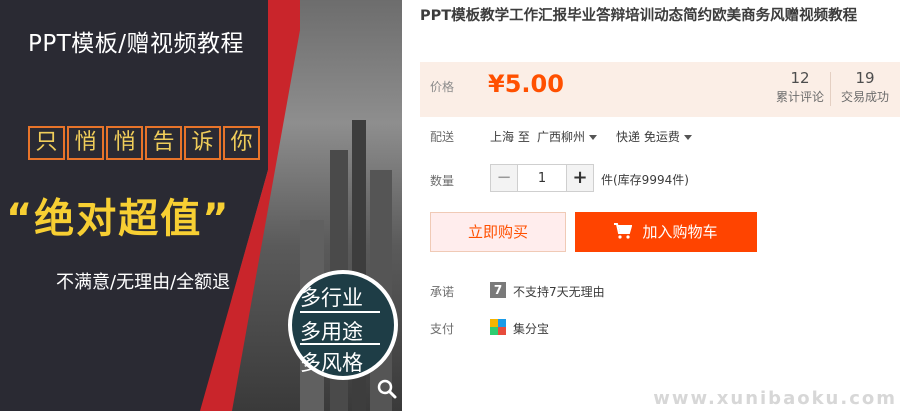  Describe the element at coordinates (498, 232) in the screenshot. I see `buy-now-button: 立即购买` at that location.